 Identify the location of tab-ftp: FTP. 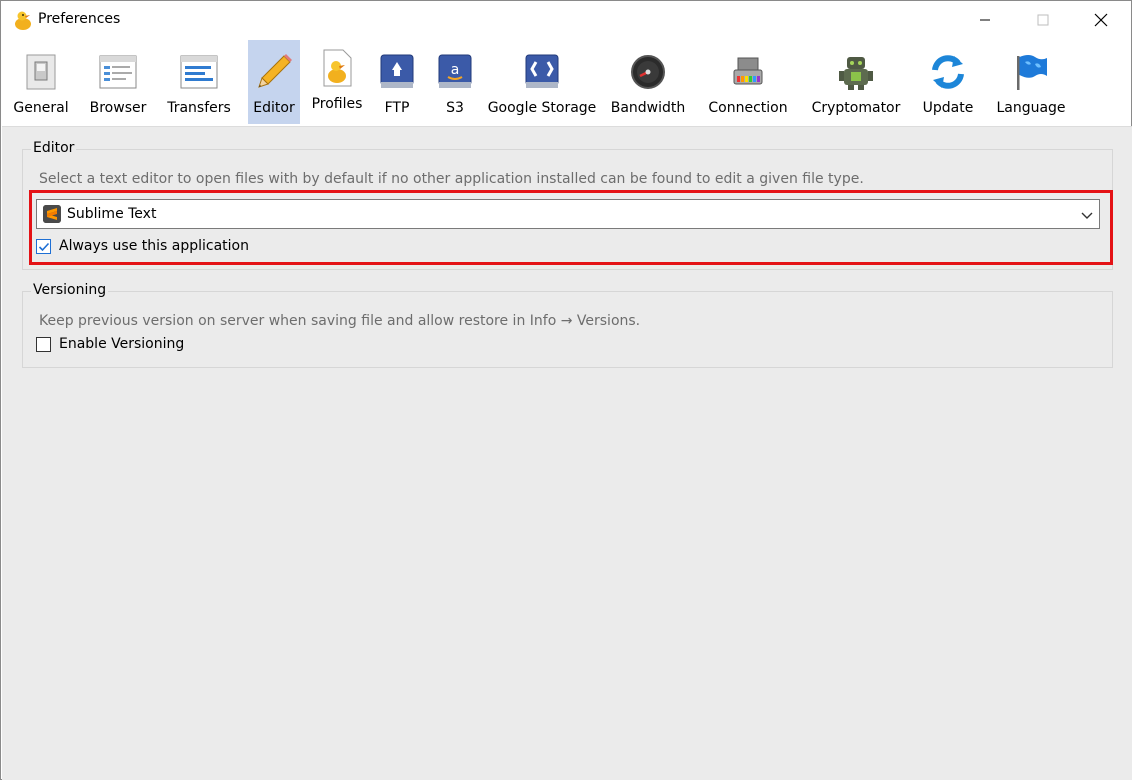
(397, 82).